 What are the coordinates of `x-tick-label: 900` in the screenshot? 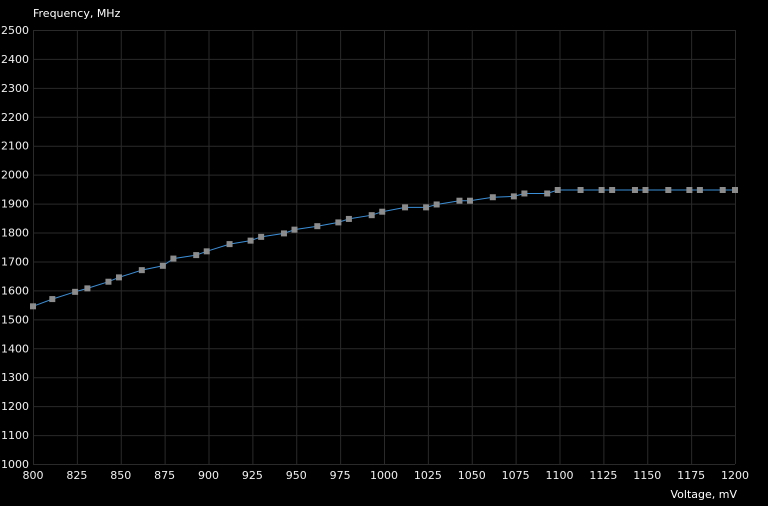 It's located at (208, 475).